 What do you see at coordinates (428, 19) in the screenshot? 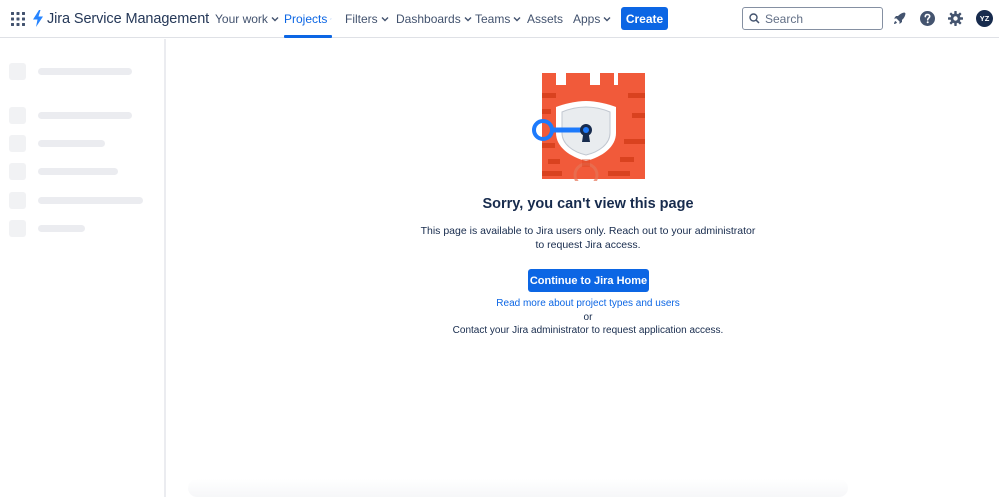
I see `nav-label: Dashboards` at bounding box center [428, 19].